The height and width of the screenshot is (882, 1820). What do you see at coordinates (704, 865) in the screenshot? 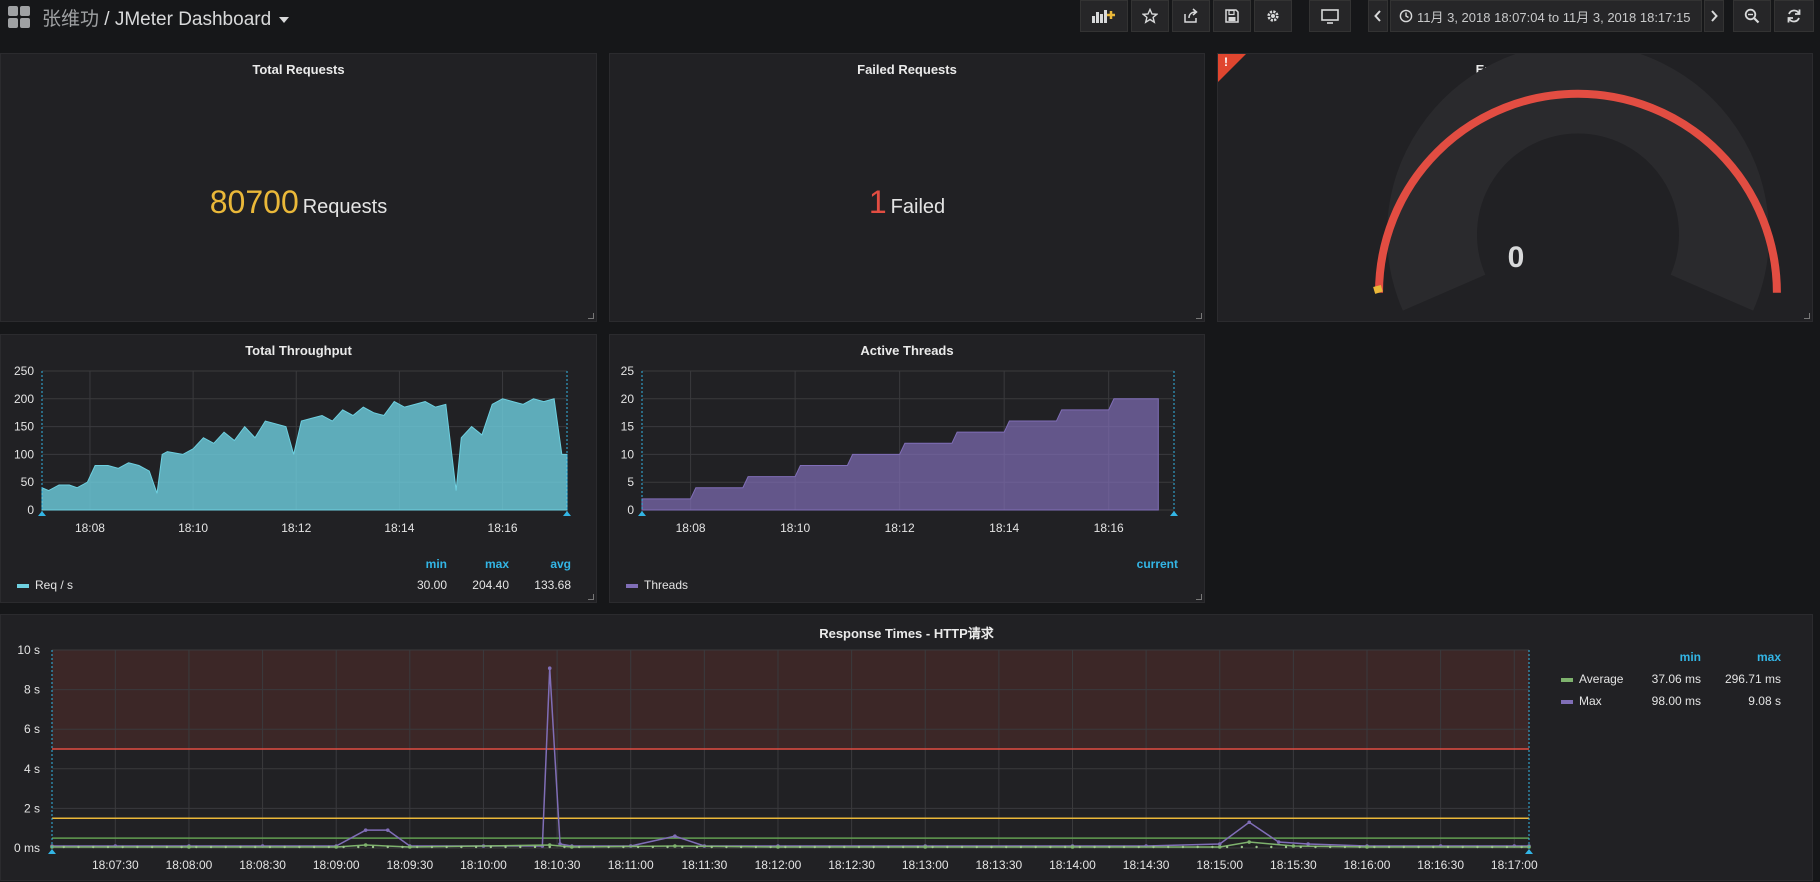
I see `x-tick-label: 18:11:30` at bounding box center [704, 865].